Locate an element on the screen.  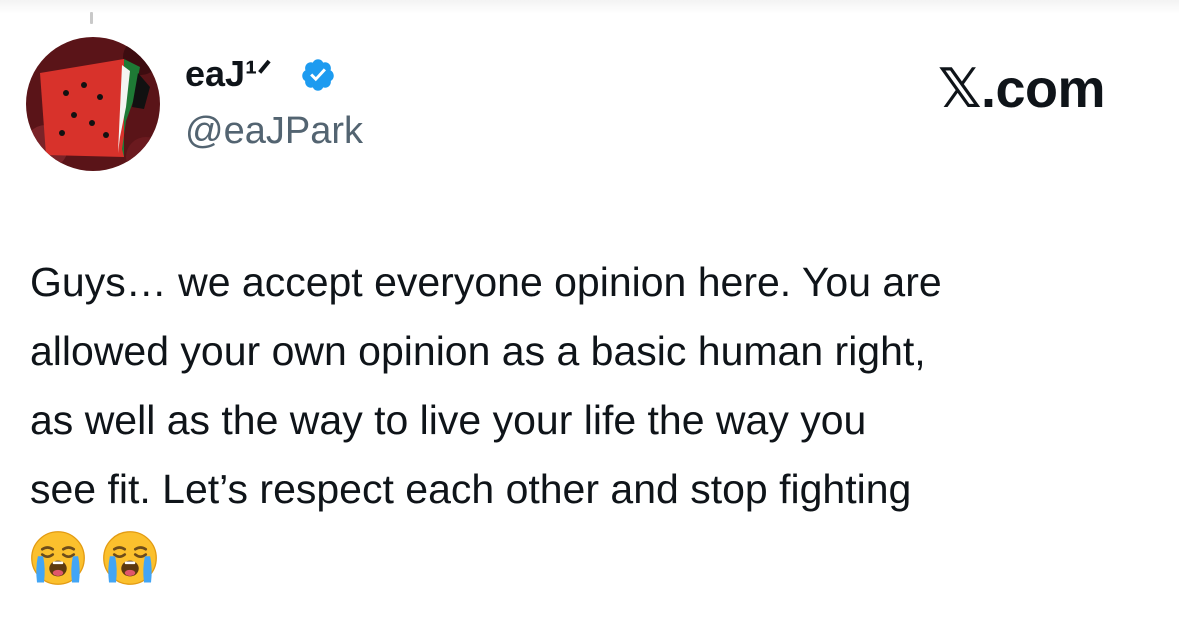
verified-badge-icon is located at coordinates (318, 75).